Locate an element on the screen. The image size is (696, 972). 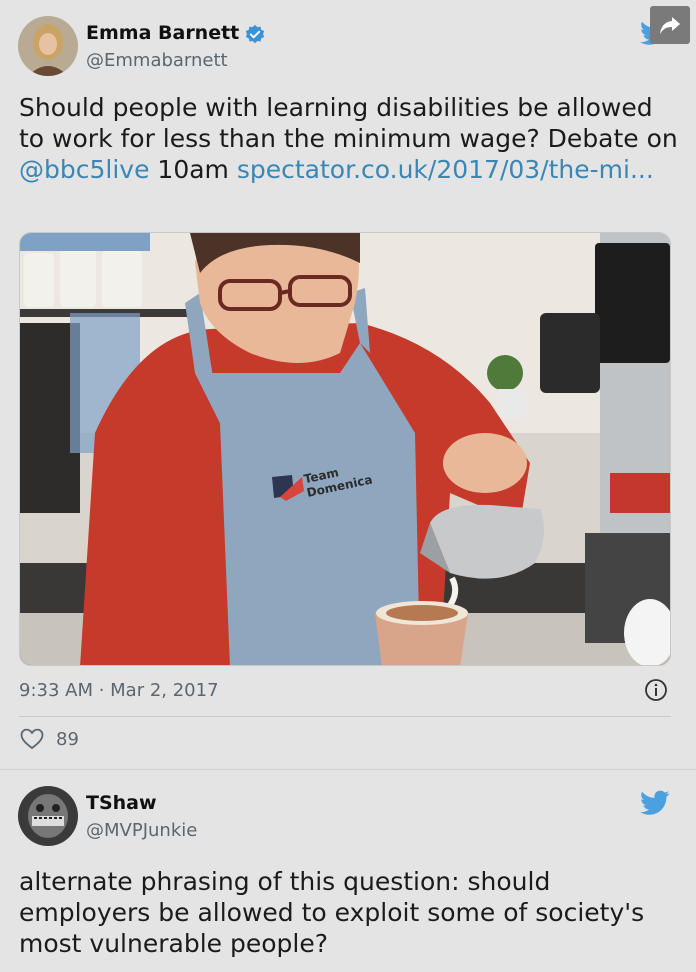
verified-badge-icon is located at coordinates (255, 34).